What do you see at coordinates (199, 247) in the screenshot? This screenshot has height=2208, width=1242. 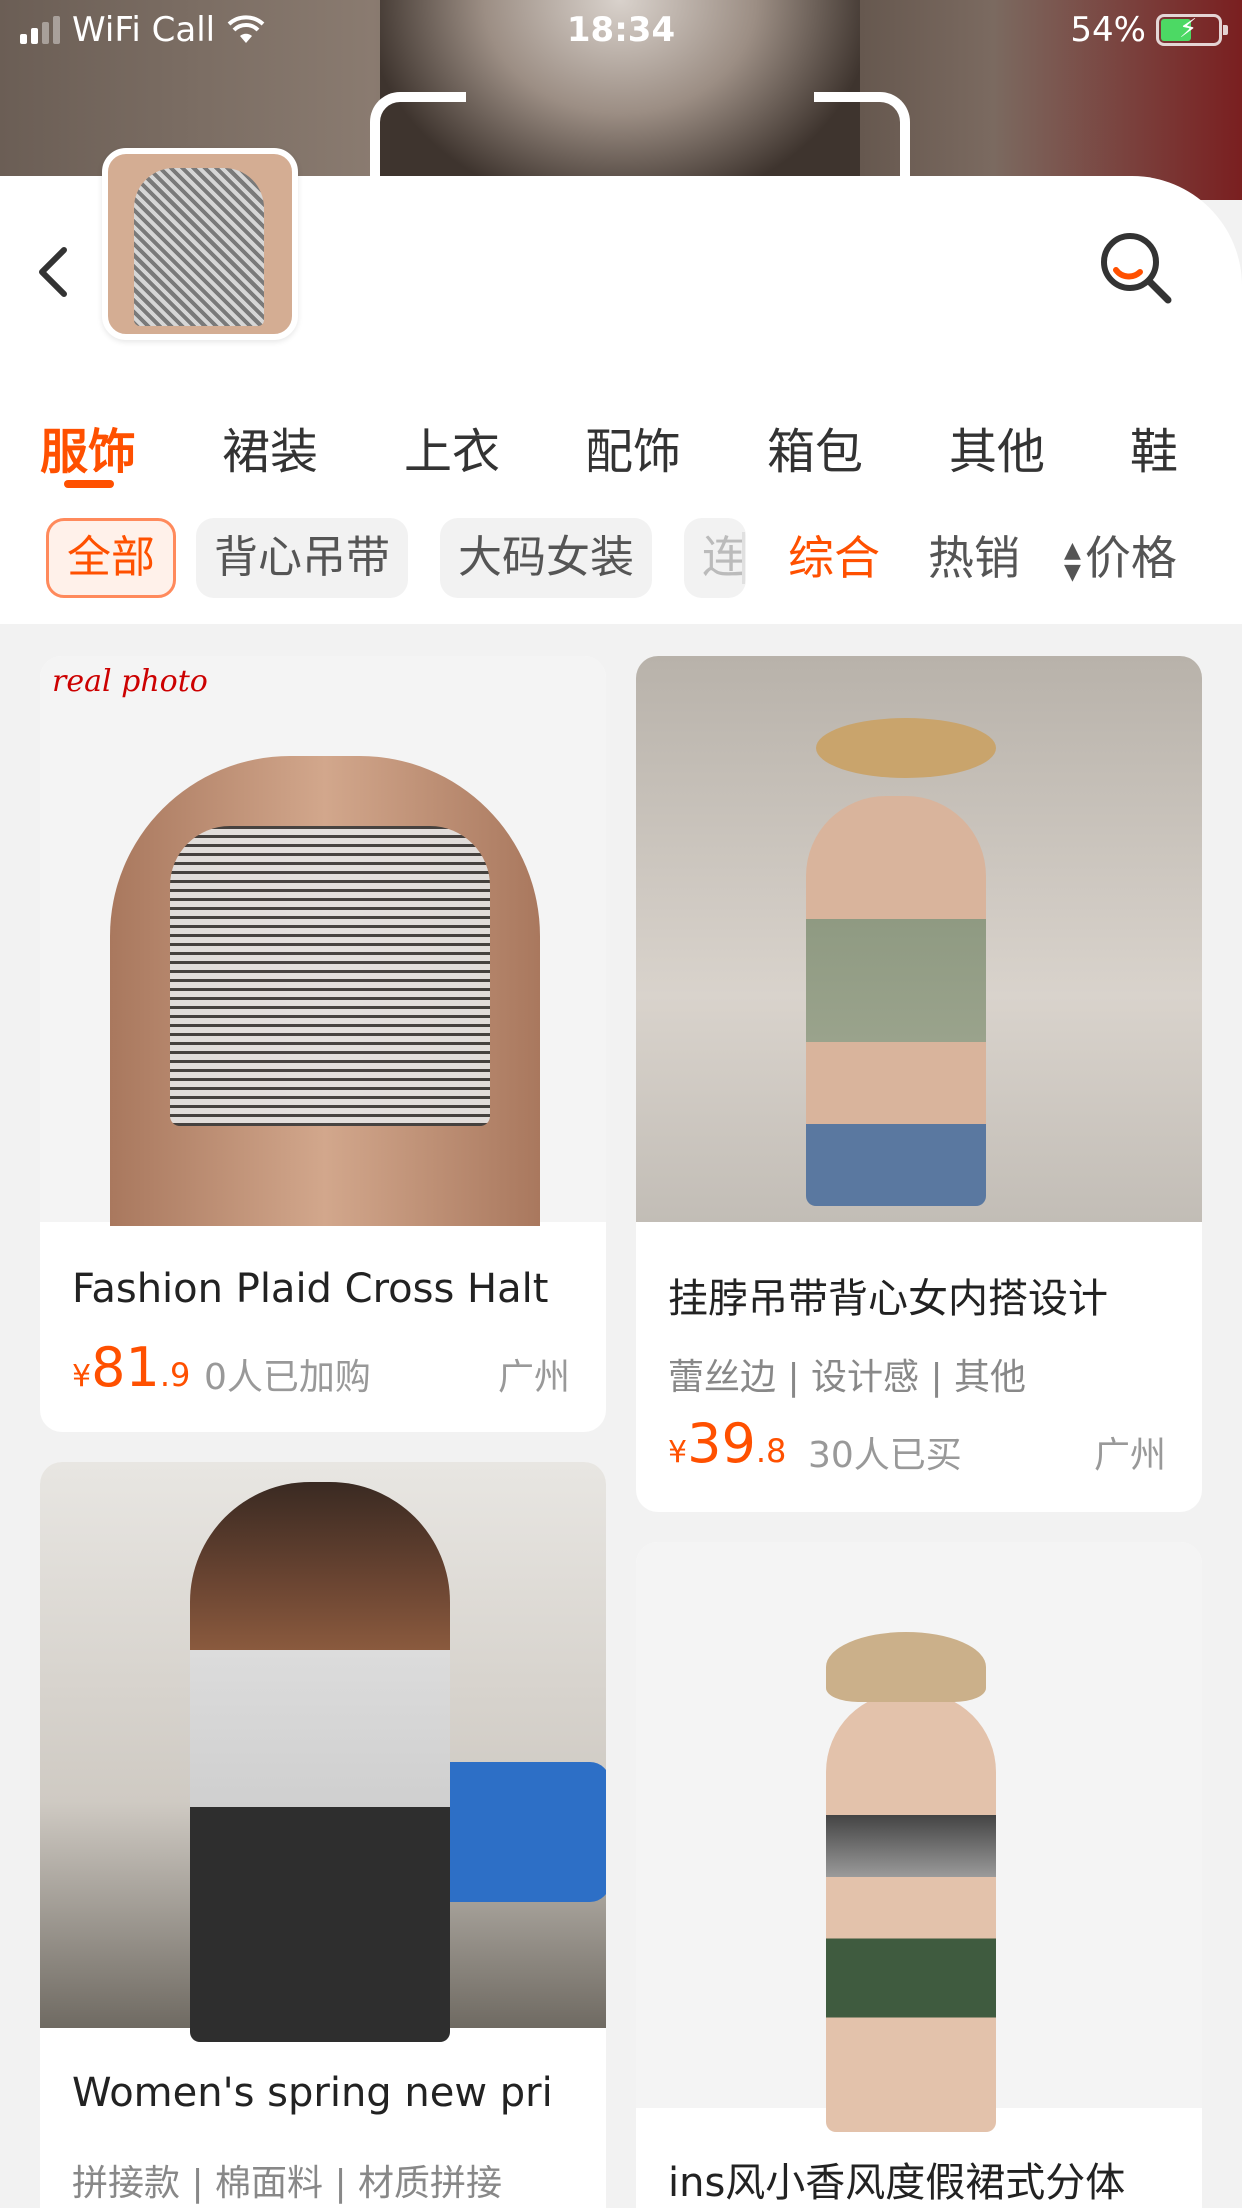 I see `query-photo` at bounding box center [199, 247].